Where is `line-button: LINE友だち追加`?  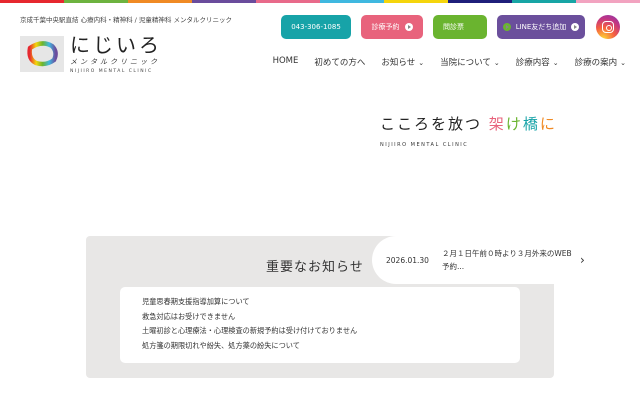
line-button: LINE友だち追加 is located at coordinates (541, 27).